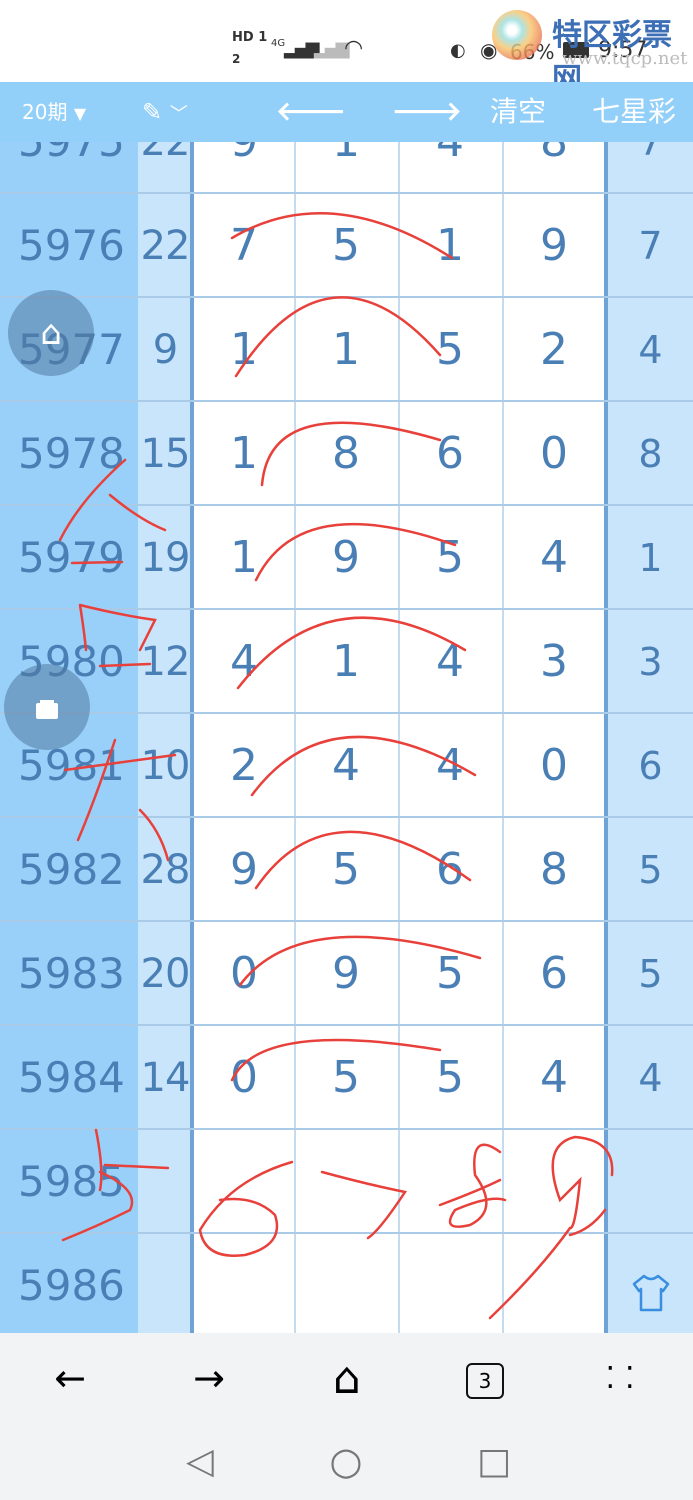 This screenshot has height=1500, width=693. I want to click on toolbar: 20期 ▼ ✎ ﹀ 🡐 🡒 清空 七星彩, so click(346, 112).